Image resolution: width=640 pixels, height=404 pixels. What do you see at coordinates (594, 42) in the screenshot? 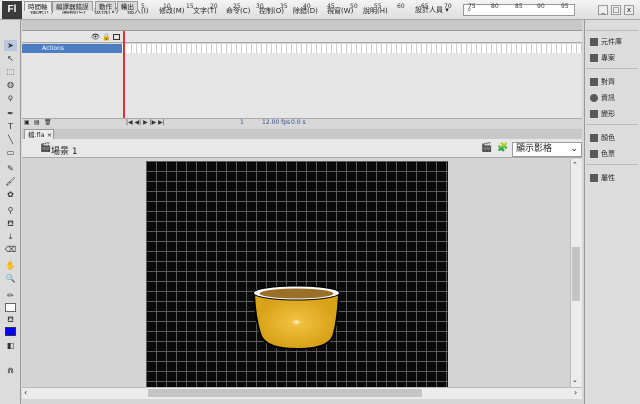
I see `library-icon` at bounding box center [594, 42].